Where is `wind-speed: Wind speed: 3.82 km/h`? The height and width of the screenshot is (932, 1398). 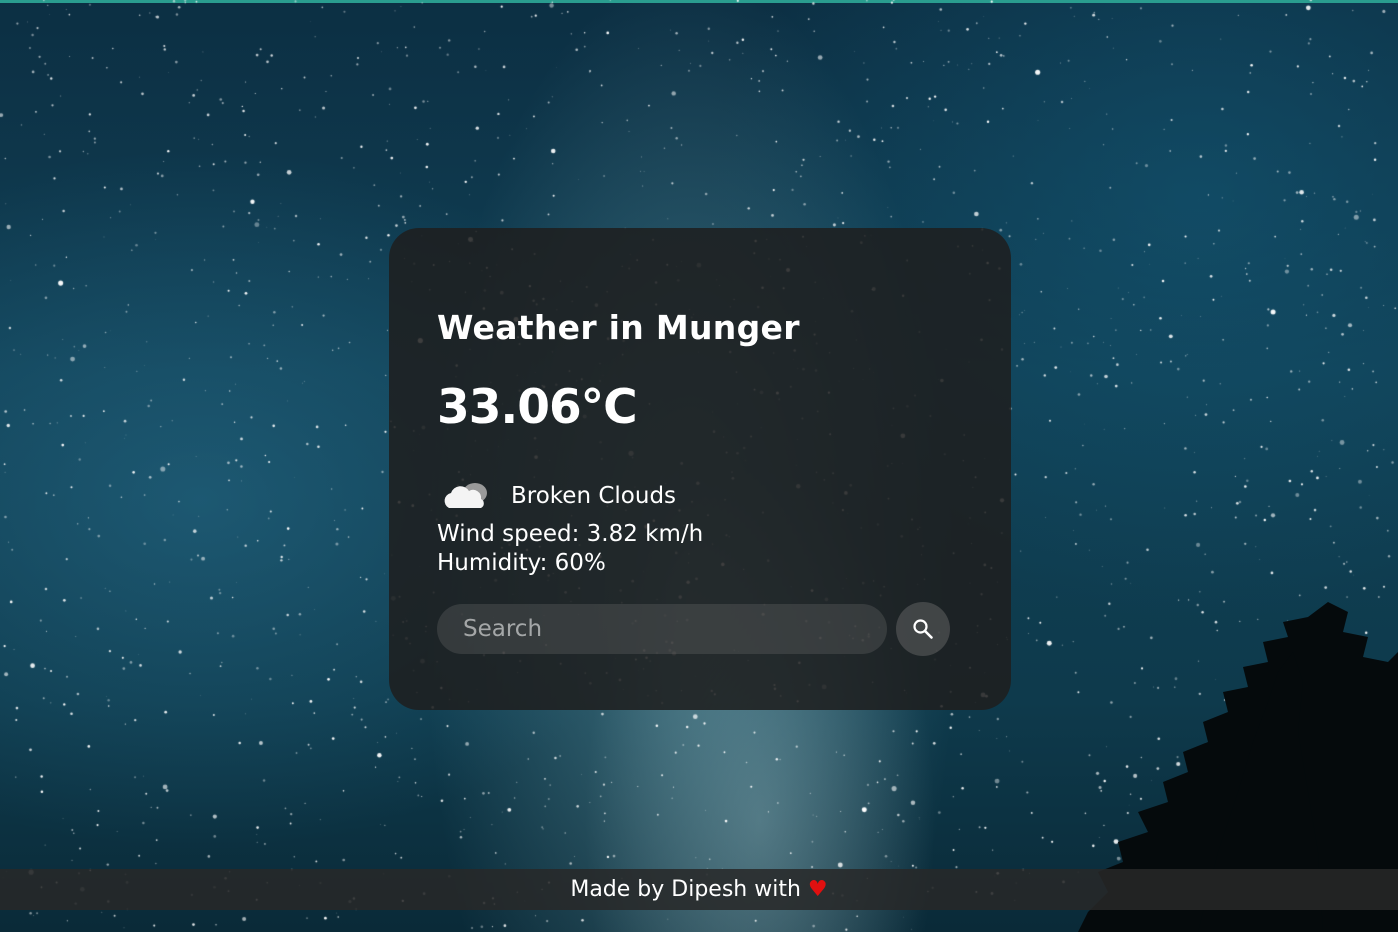 wind-speed: Wind speed: 3.82 km/h is located at coordinates (570, 534).